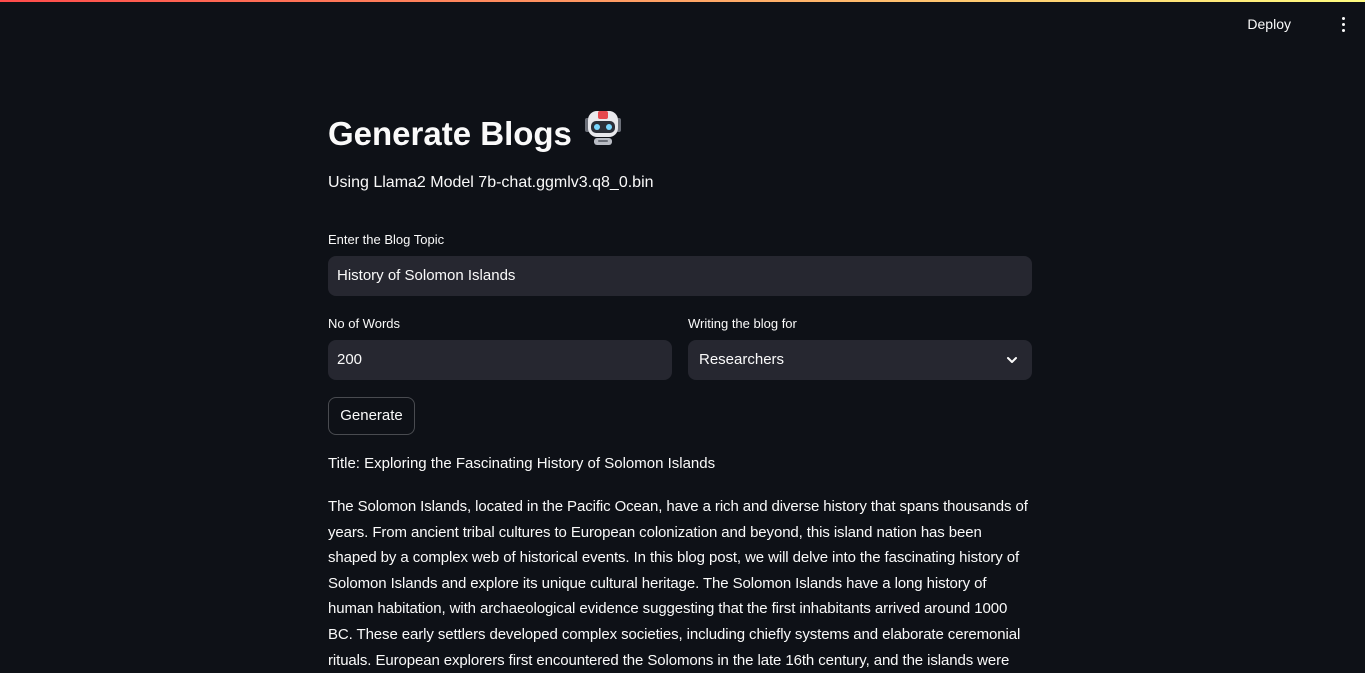  What do you see at coordinates (860, 360) in the screenshot?
I see `audience-select: Researchers` at bounding box center [860, 360].